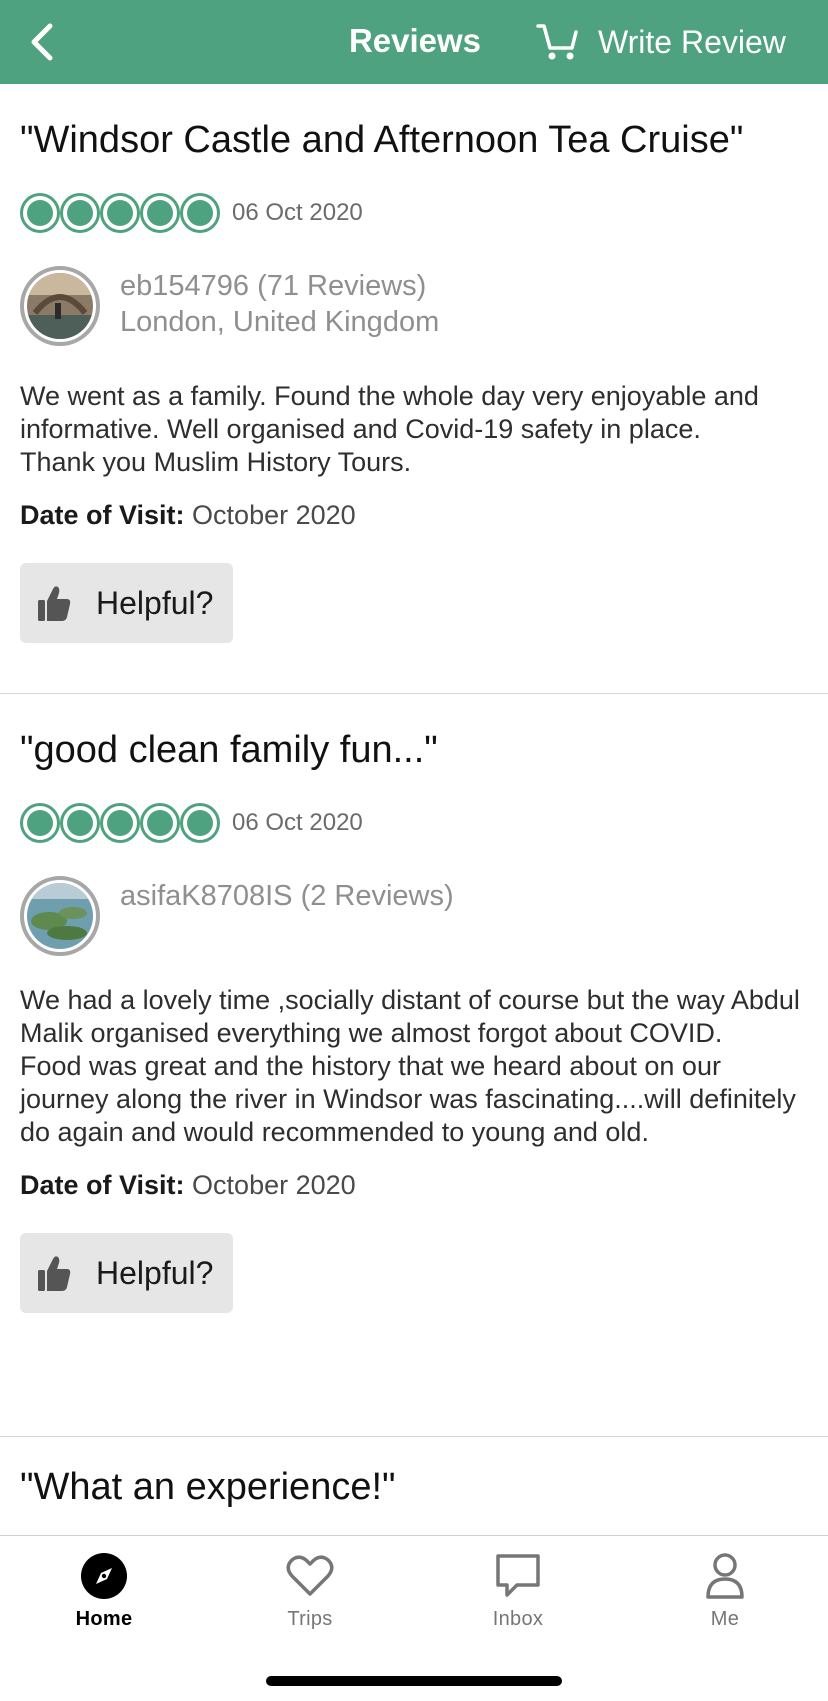  I want to click on write-review-label: Write Review, so click(692, 41).